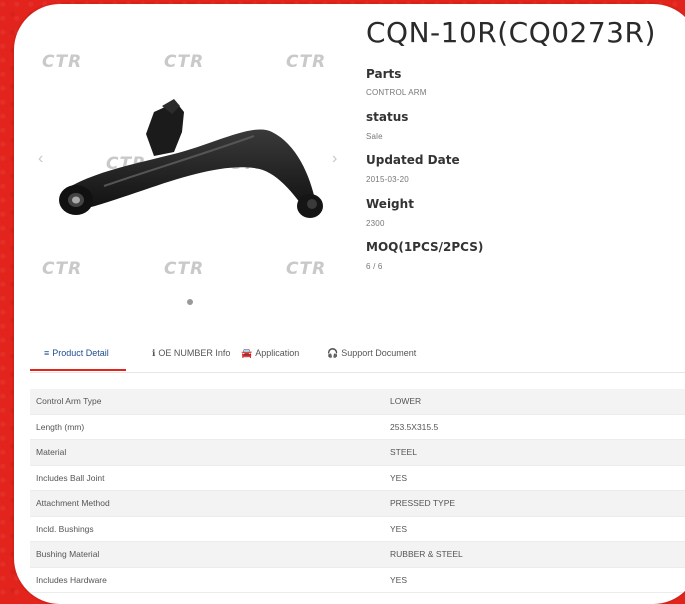  What do you see at coordinates (206, 503) in the screenshot?
I see `table-cell-name: Attachment Method` at bounding box center [206, 503].